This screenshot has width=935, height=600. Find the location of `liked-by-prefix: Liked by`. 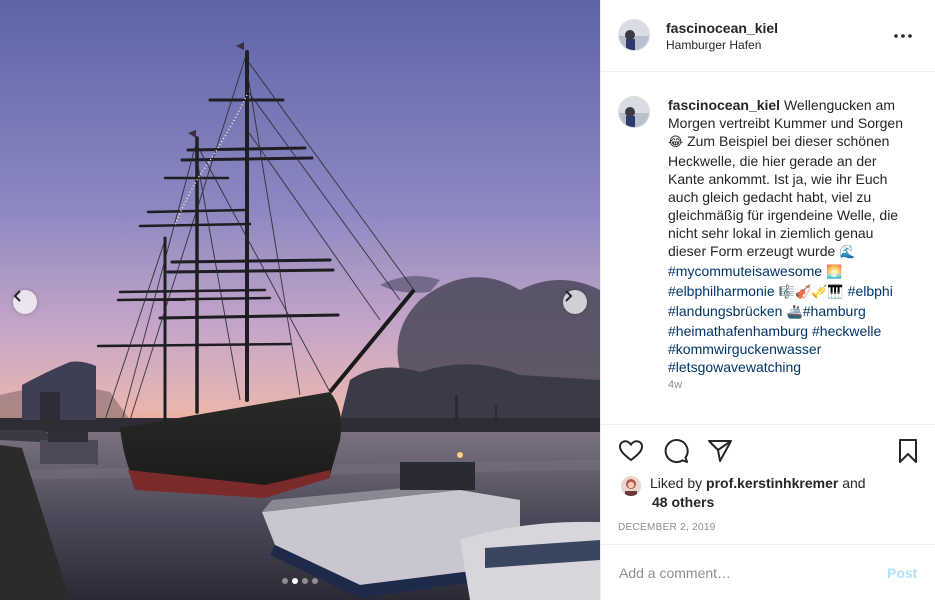

liked-by-prefix: Liked by is located at coordinates (678, 483).